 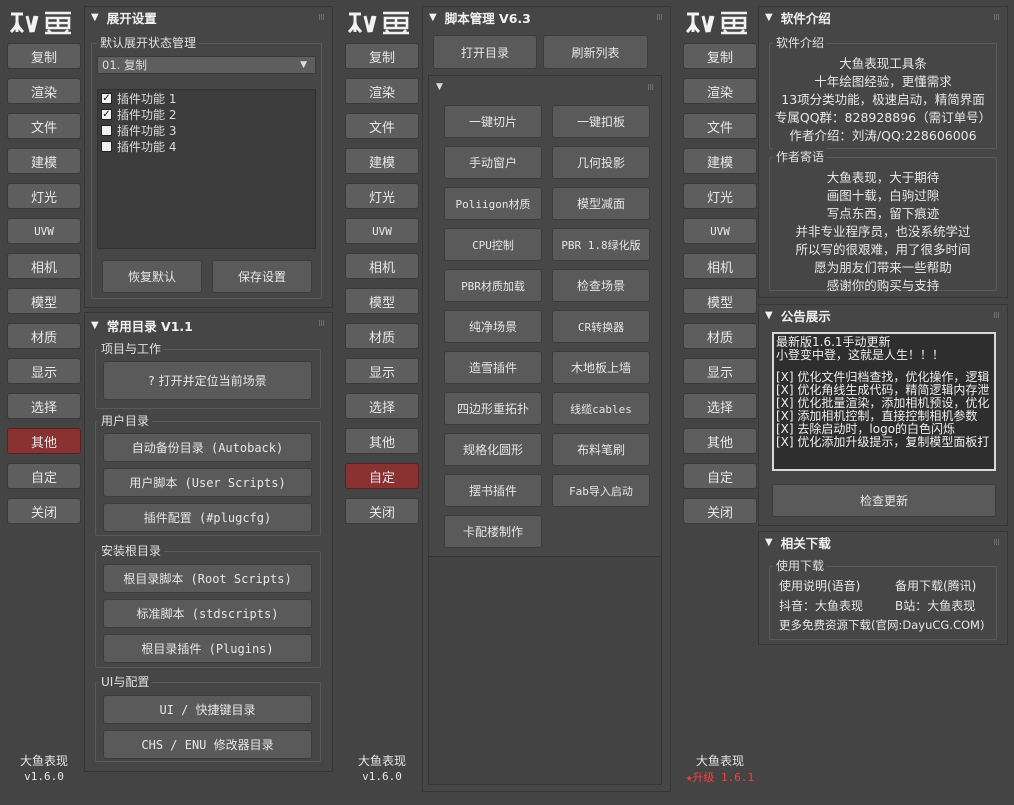 I want to click on sidebar-item-model: 模型, so click(x=44, y=301).